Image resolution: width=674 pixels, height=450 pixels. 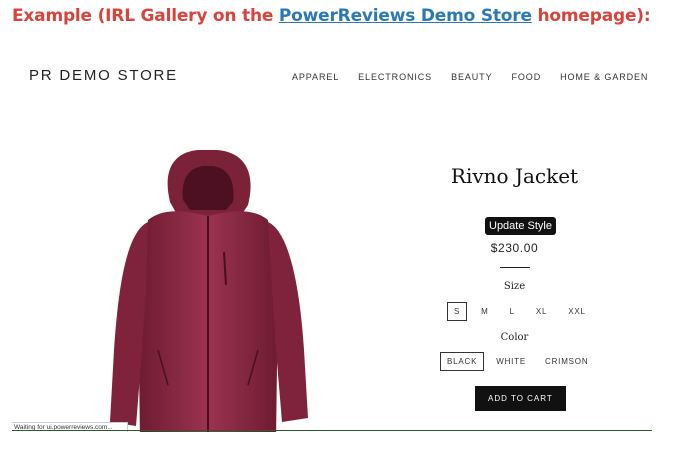 I want to click on product-title: Rivno Jacket, so click(x=514, y=176).